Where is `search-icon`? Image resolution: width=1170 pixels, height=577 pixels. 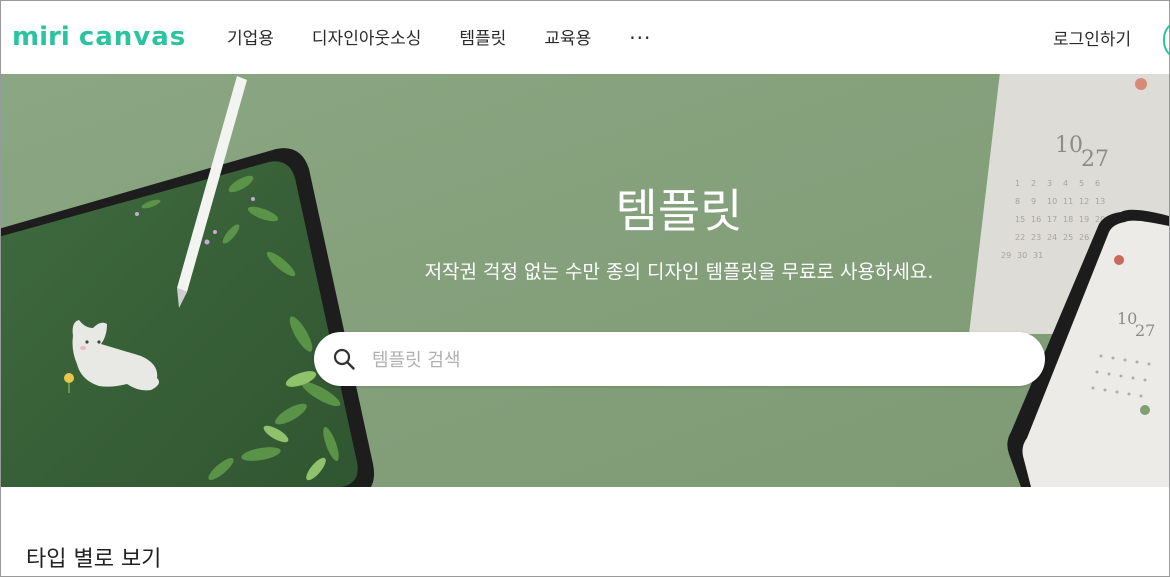
search-icon is located at coordinates (344, 359).